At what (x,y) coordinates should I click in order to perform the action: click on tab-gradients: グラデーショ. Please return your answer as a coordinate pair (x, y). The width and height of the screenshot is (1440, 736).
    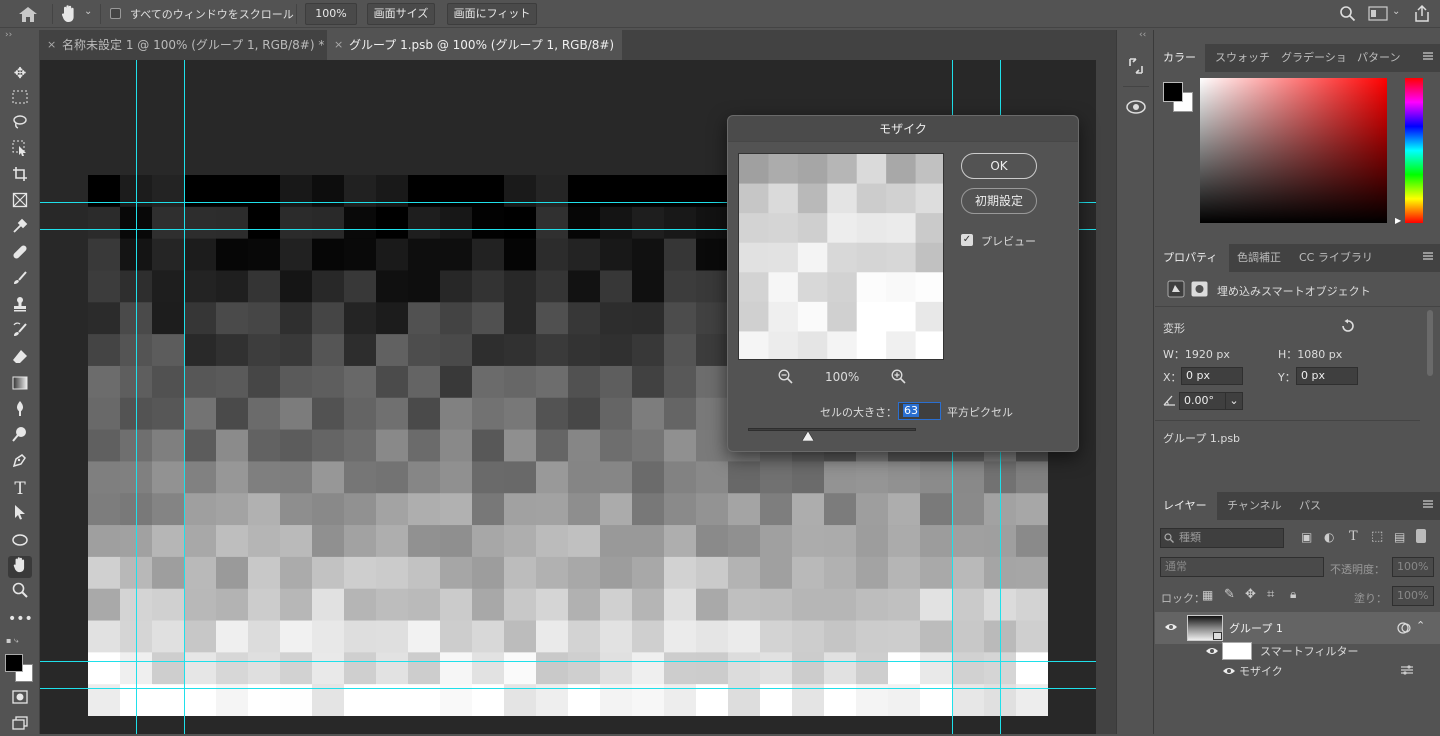
    Looking at the image, I should click on (1314, 58).